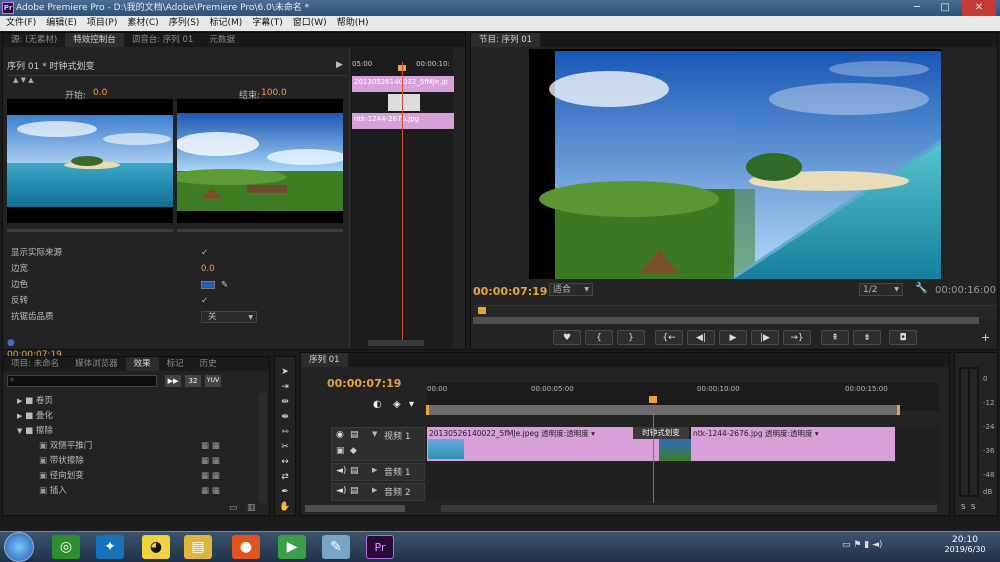 Image resolution: width=1000 pixels, height=562 pixels. What do you see at coordinates (340, 451) in the screenshot?
I see `display-style-icon: ▣` at bounding box center [340, 451].